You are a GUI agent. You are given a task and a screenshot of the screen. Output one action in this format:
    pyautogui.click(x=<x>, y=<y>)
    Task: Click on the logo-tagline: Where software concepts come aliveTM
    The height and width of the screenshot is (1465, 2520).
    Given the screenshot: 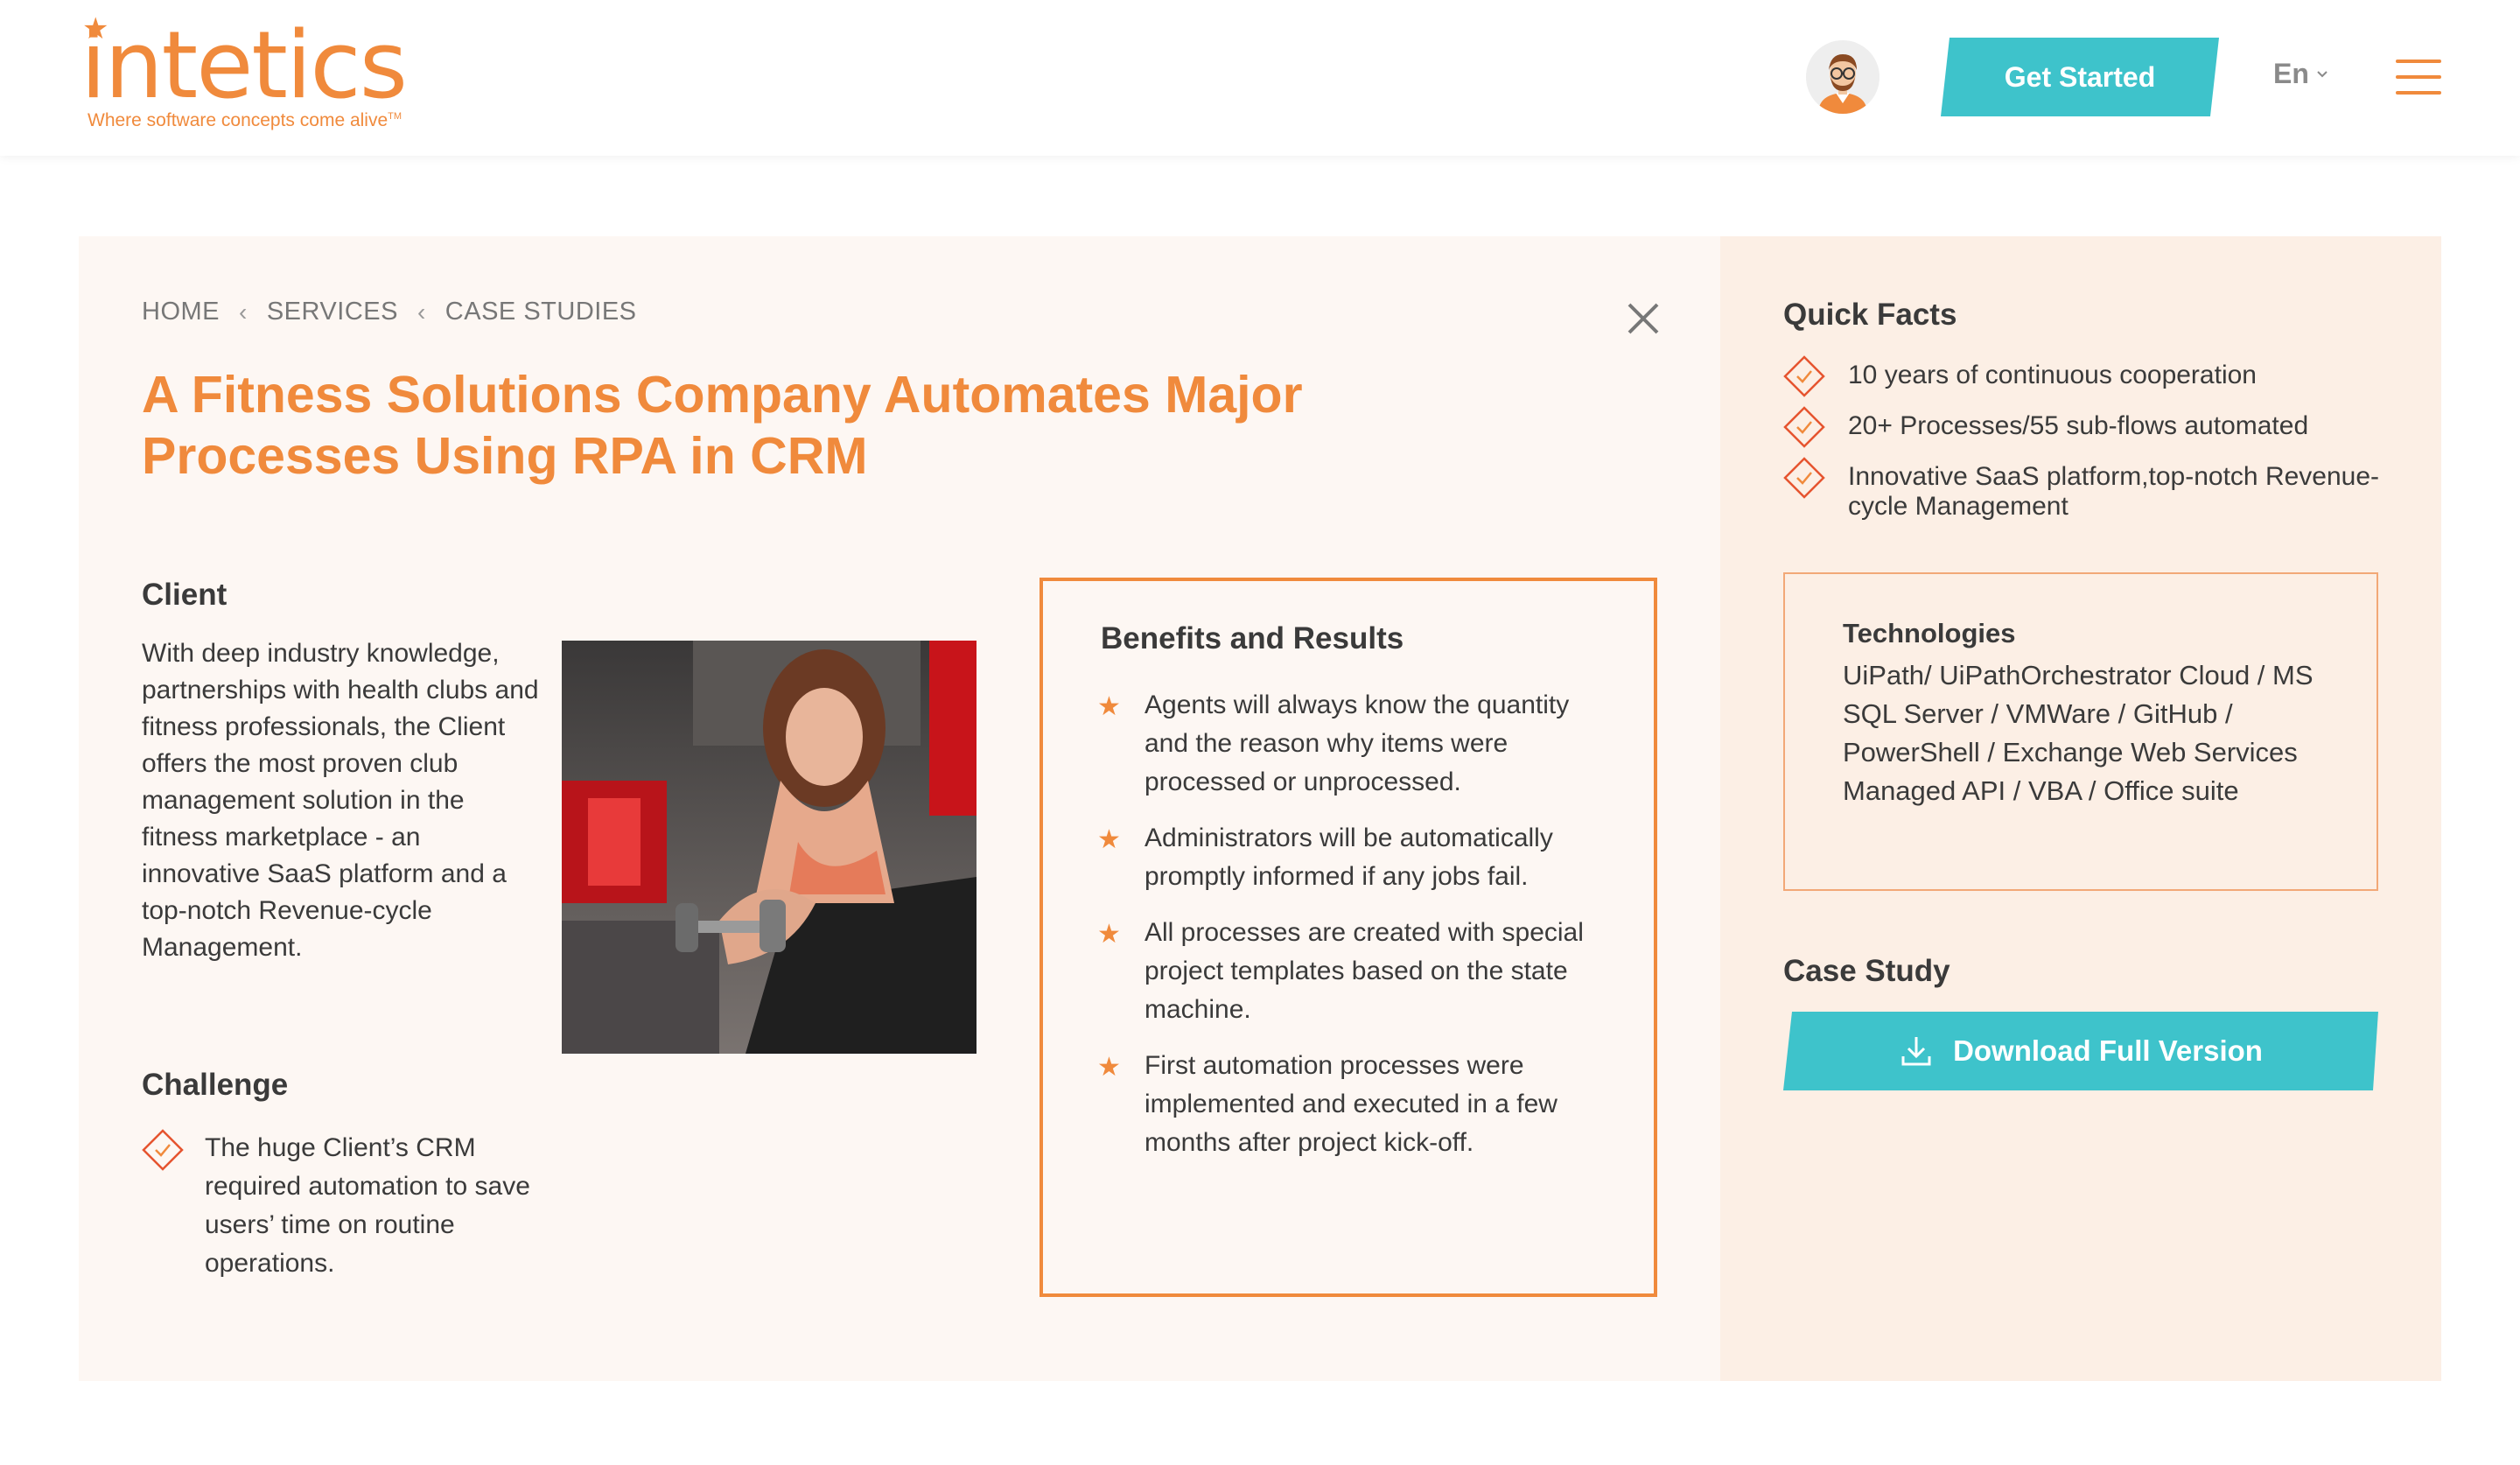 What is the action you would take?
    pyautogui.click(x=245, y=120)
    